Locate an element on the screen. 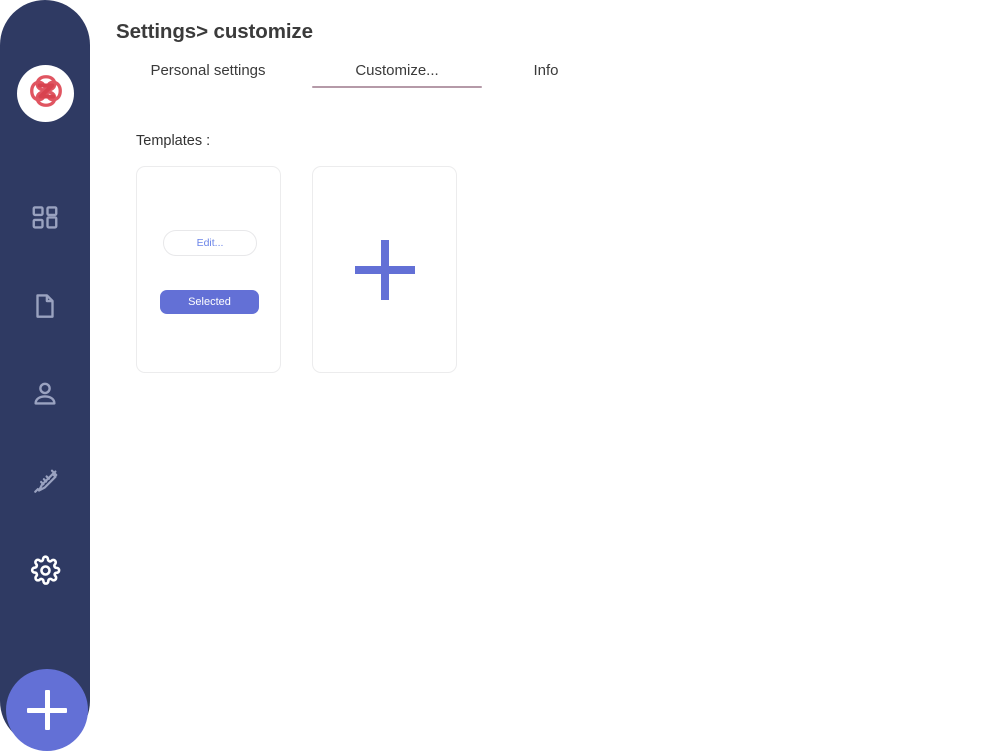 Image resolution: width=984 pixels, height=754 pixels. tab-personal-settings: Personal settings is located at coordinates (208, 70).